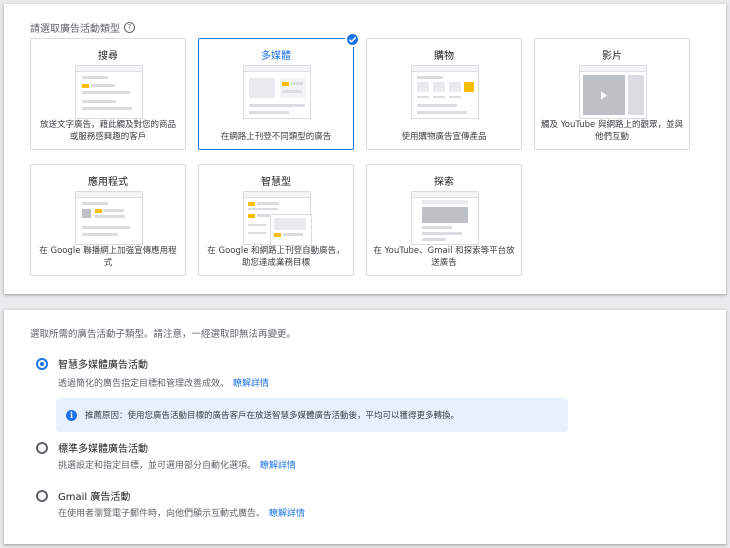 This screenshot has width=730, height=548. I want to click on tile-desc: 在網路上刊登不同類型的廣告, so click(276, 137).